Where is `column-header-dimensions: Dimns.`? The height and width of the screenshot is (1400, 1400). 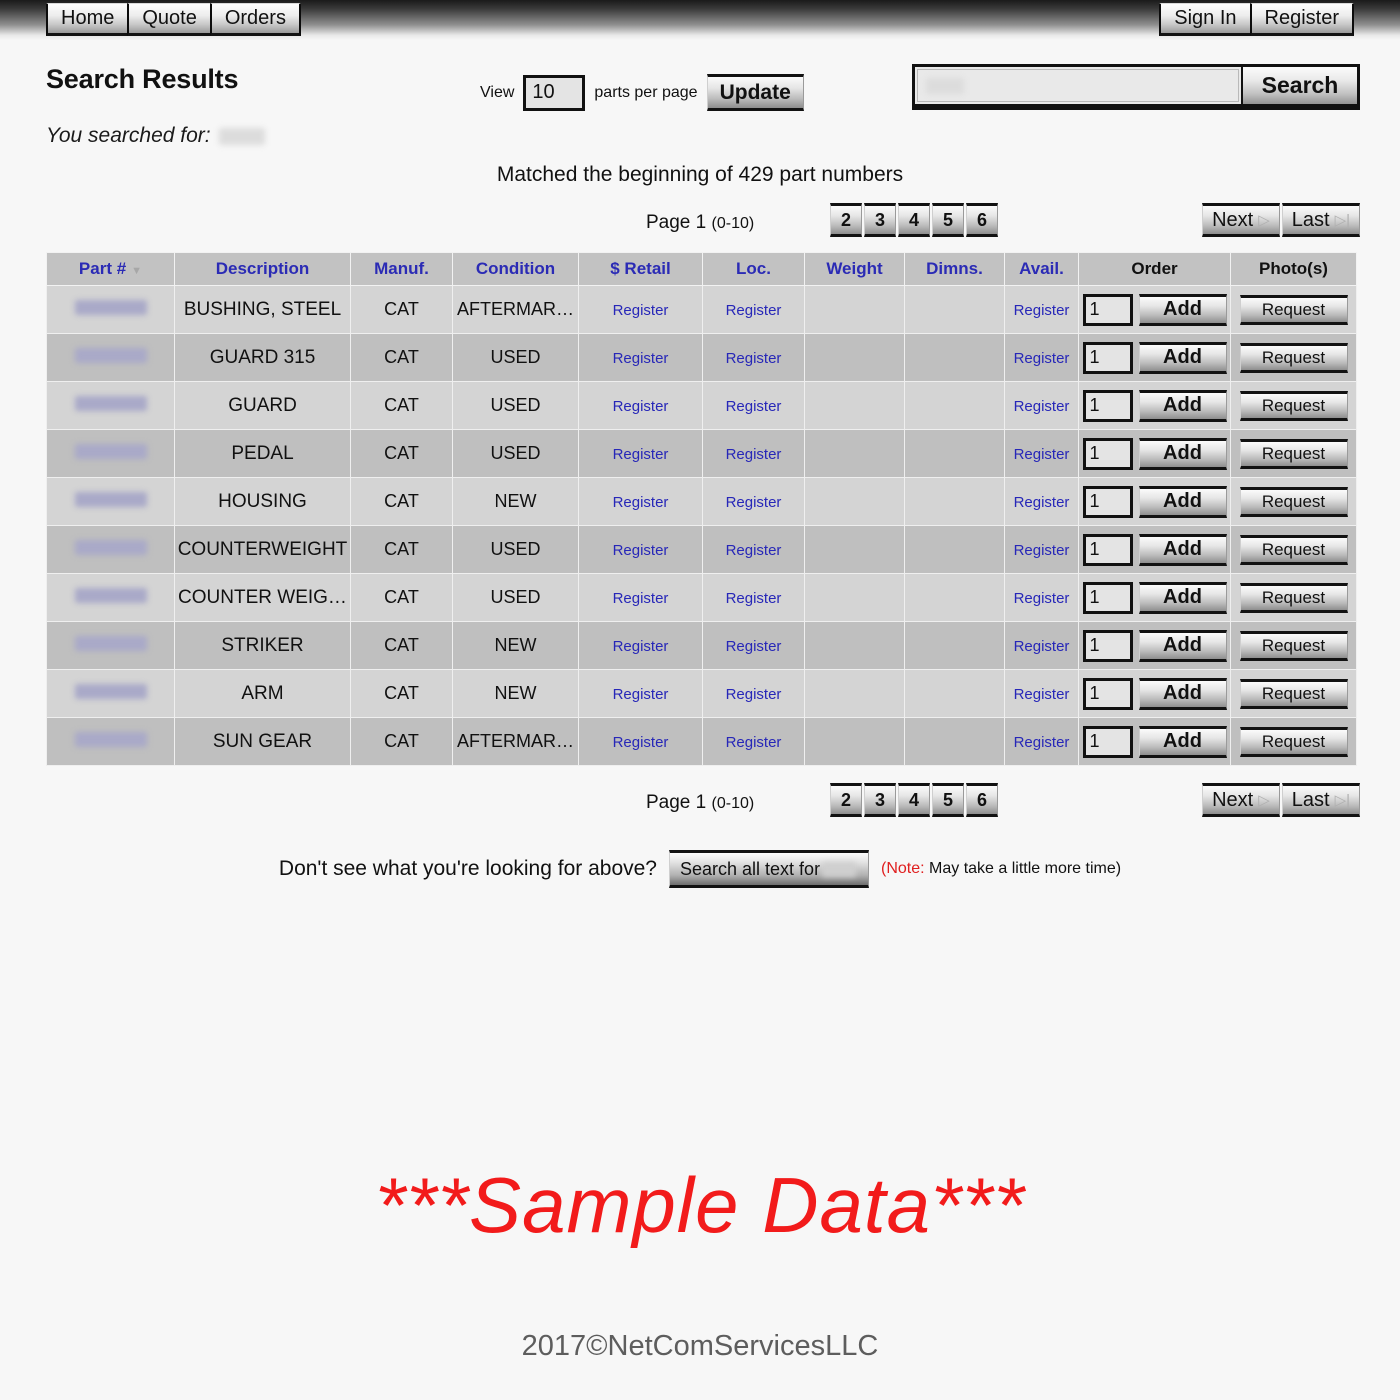
column-header-dimensions: Dimns. is located at coordinates (954, 269).